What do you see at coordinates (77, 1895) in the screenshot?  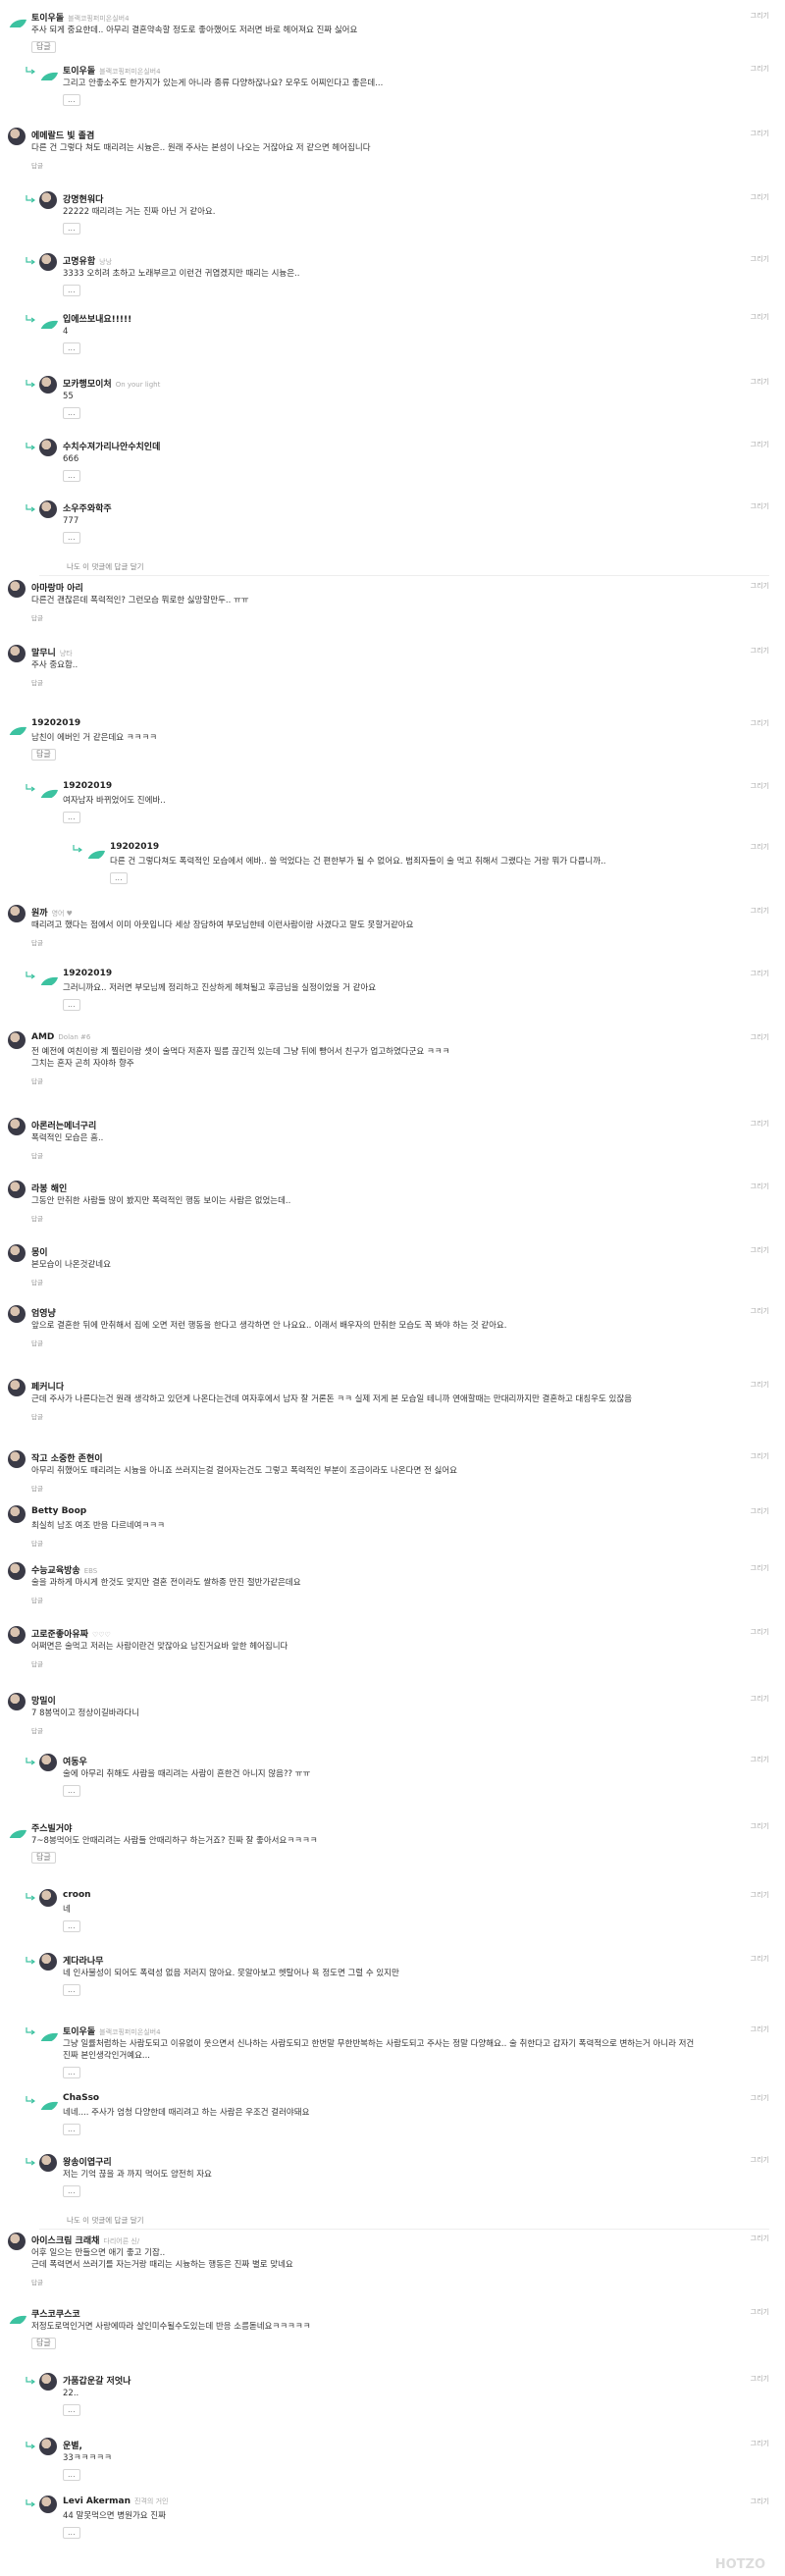 I see `comment-author: croon` at bounding box center [77, 1895].